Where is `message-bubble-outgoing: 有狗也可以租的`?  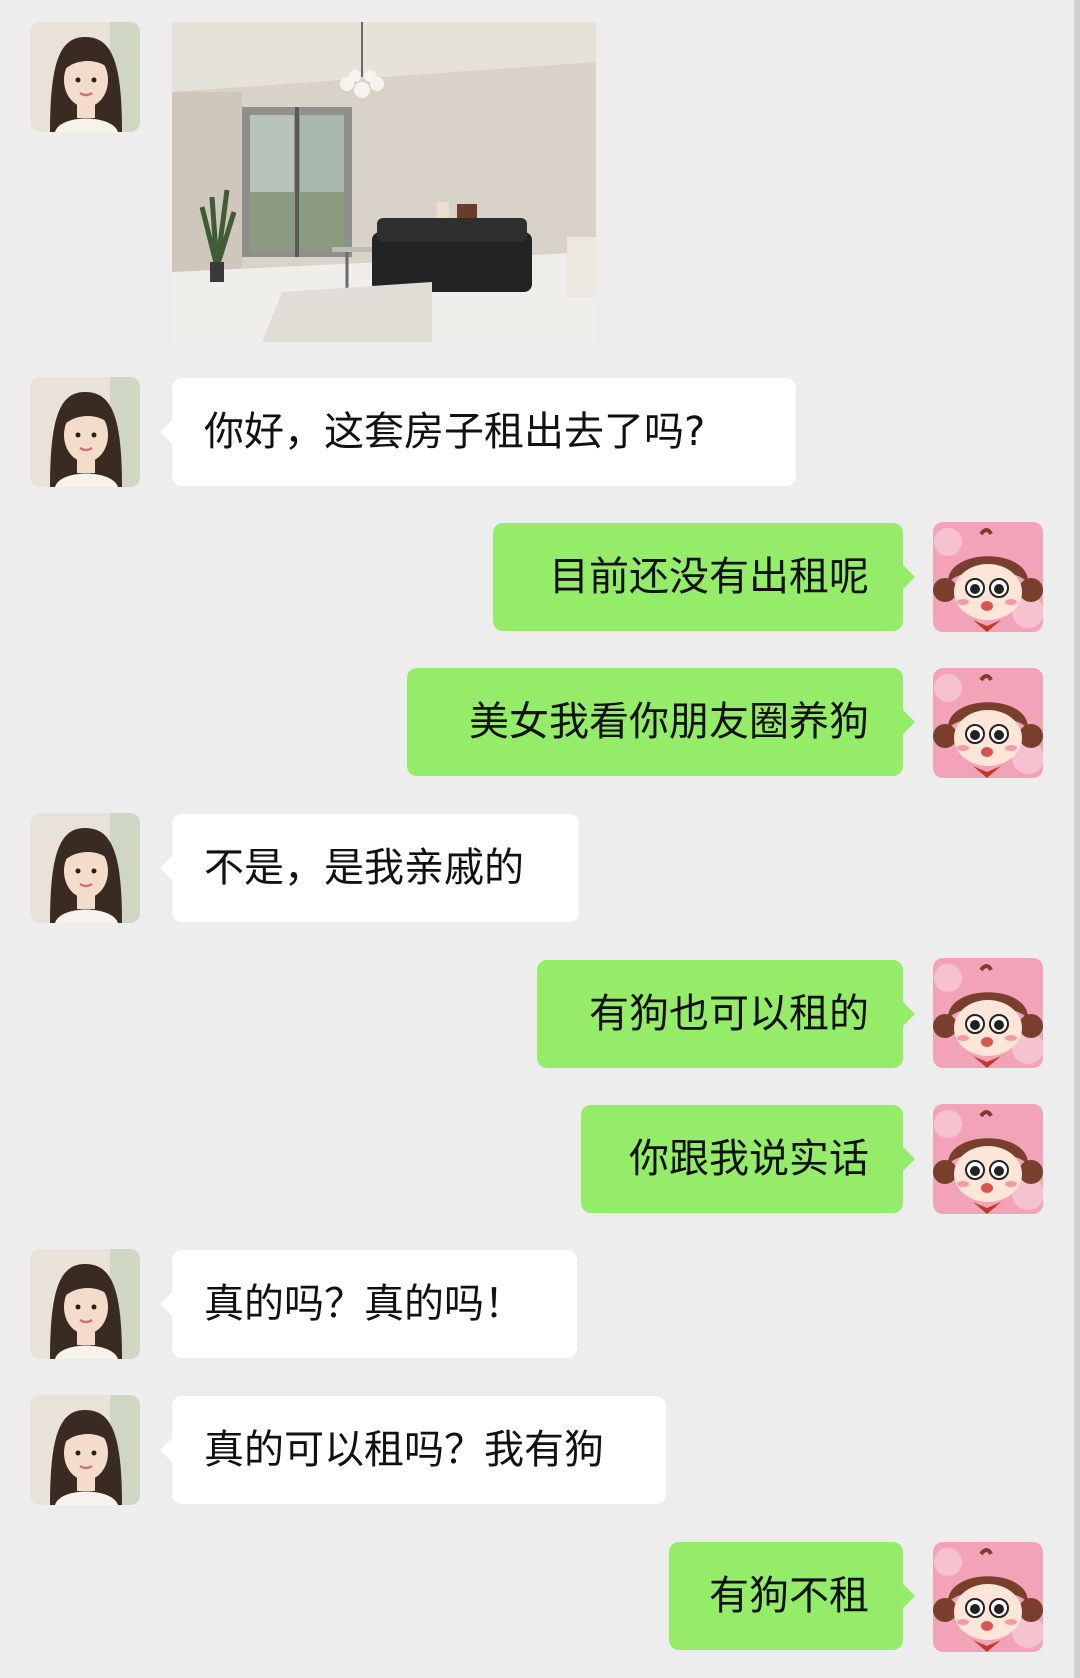
message-bubble-outgoing: 有狗也可以租的 is located at coordinates (726, 1014).